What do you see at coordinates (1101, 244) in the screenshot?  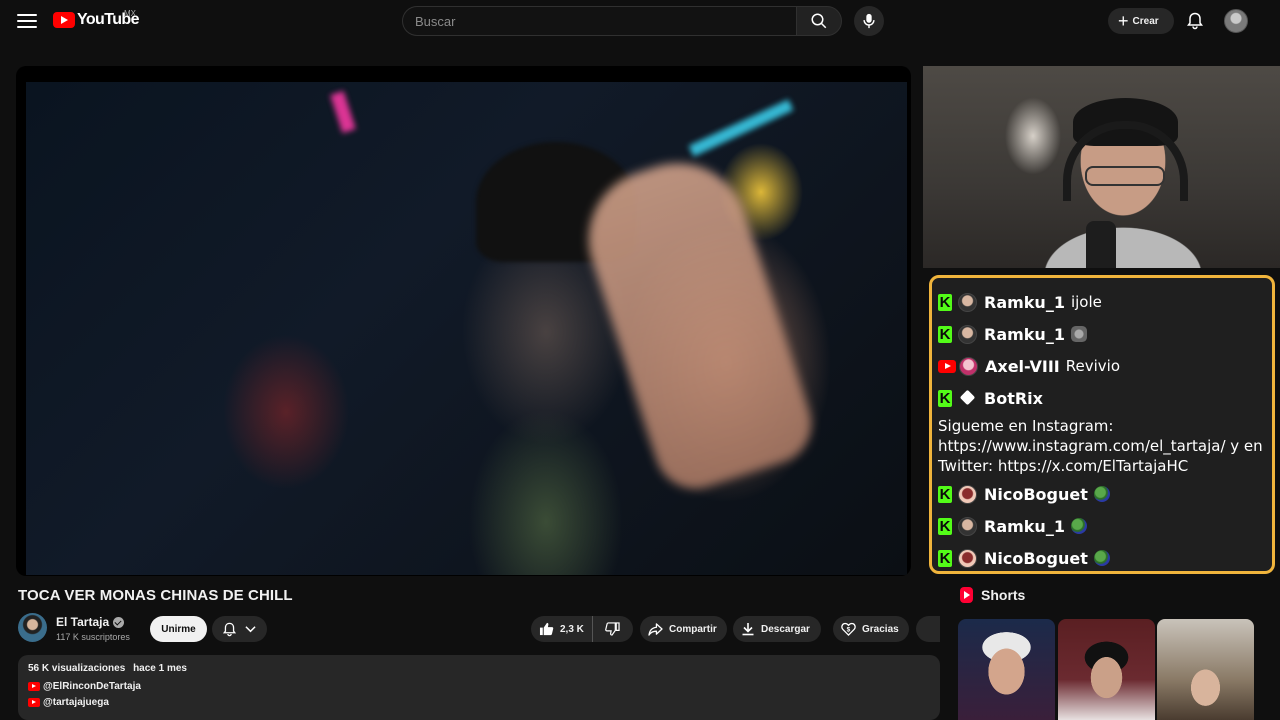 I see `microphone-prop` at bounding box center [1101, 244].